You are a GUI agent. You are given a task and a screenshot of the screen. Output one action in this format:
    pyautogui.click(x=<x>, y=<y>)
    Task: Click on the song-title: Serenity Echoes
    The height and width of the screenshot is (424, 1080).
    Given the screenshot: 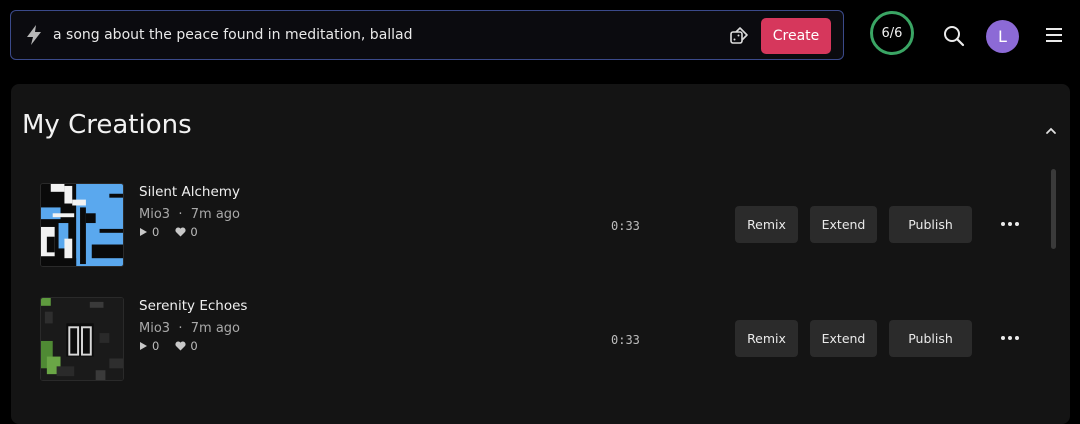 What is the action you would take?
    pyautogui.click(x=193, y=306)
    